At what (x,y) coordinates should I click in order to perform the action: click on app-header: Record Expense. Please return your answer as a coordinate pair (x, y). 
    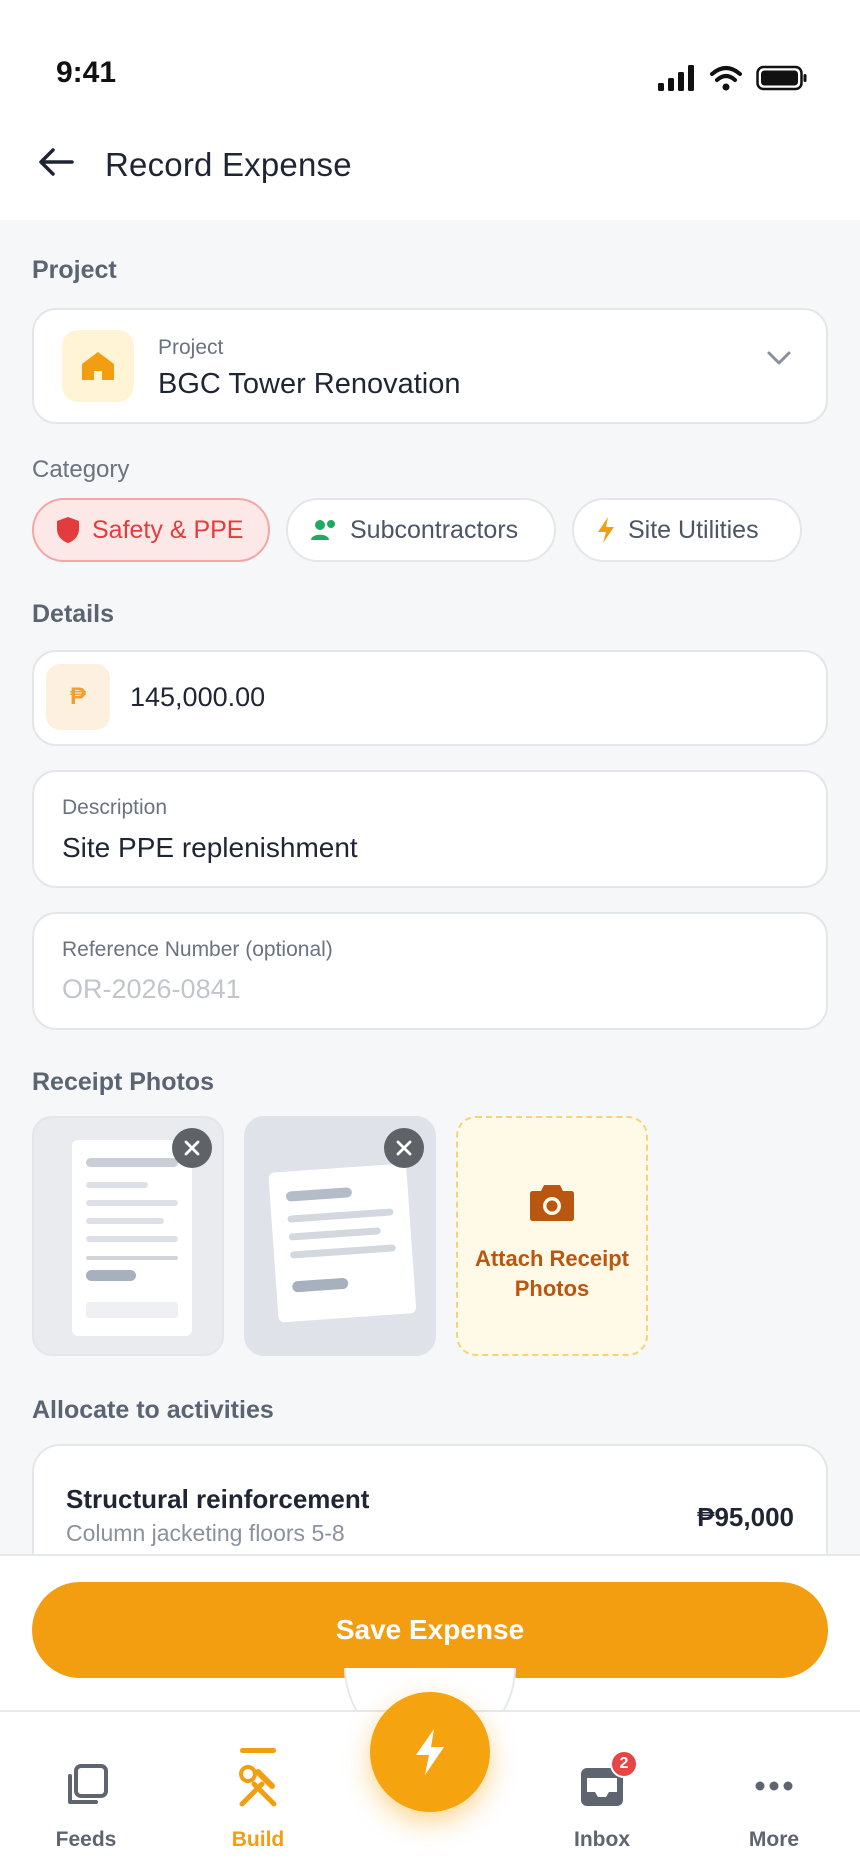
    Looking at the image, I should click on (430, 170).